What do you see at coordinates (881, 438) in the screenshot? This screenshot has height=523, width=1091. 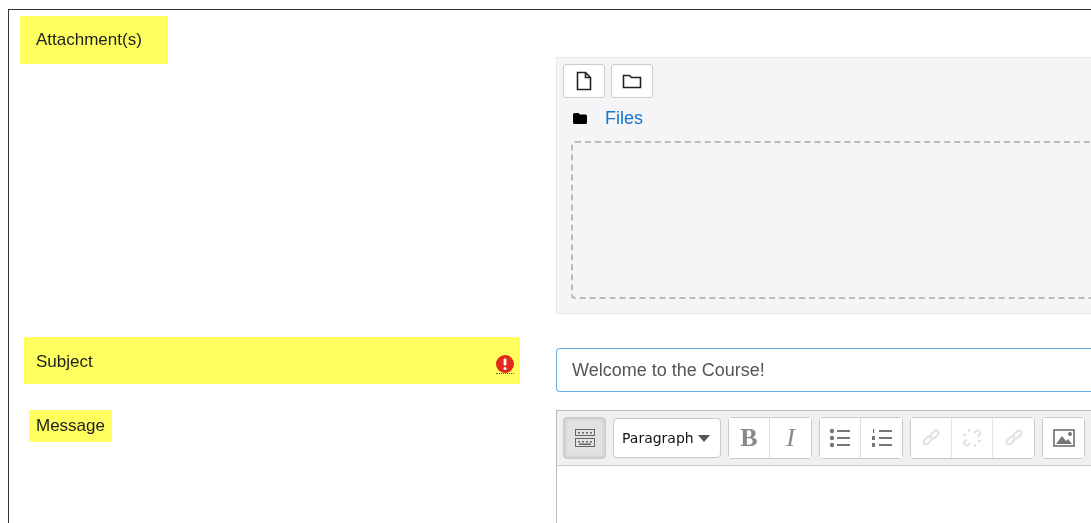 I see `numbered-list-icon` at bounding box center [881, 438].